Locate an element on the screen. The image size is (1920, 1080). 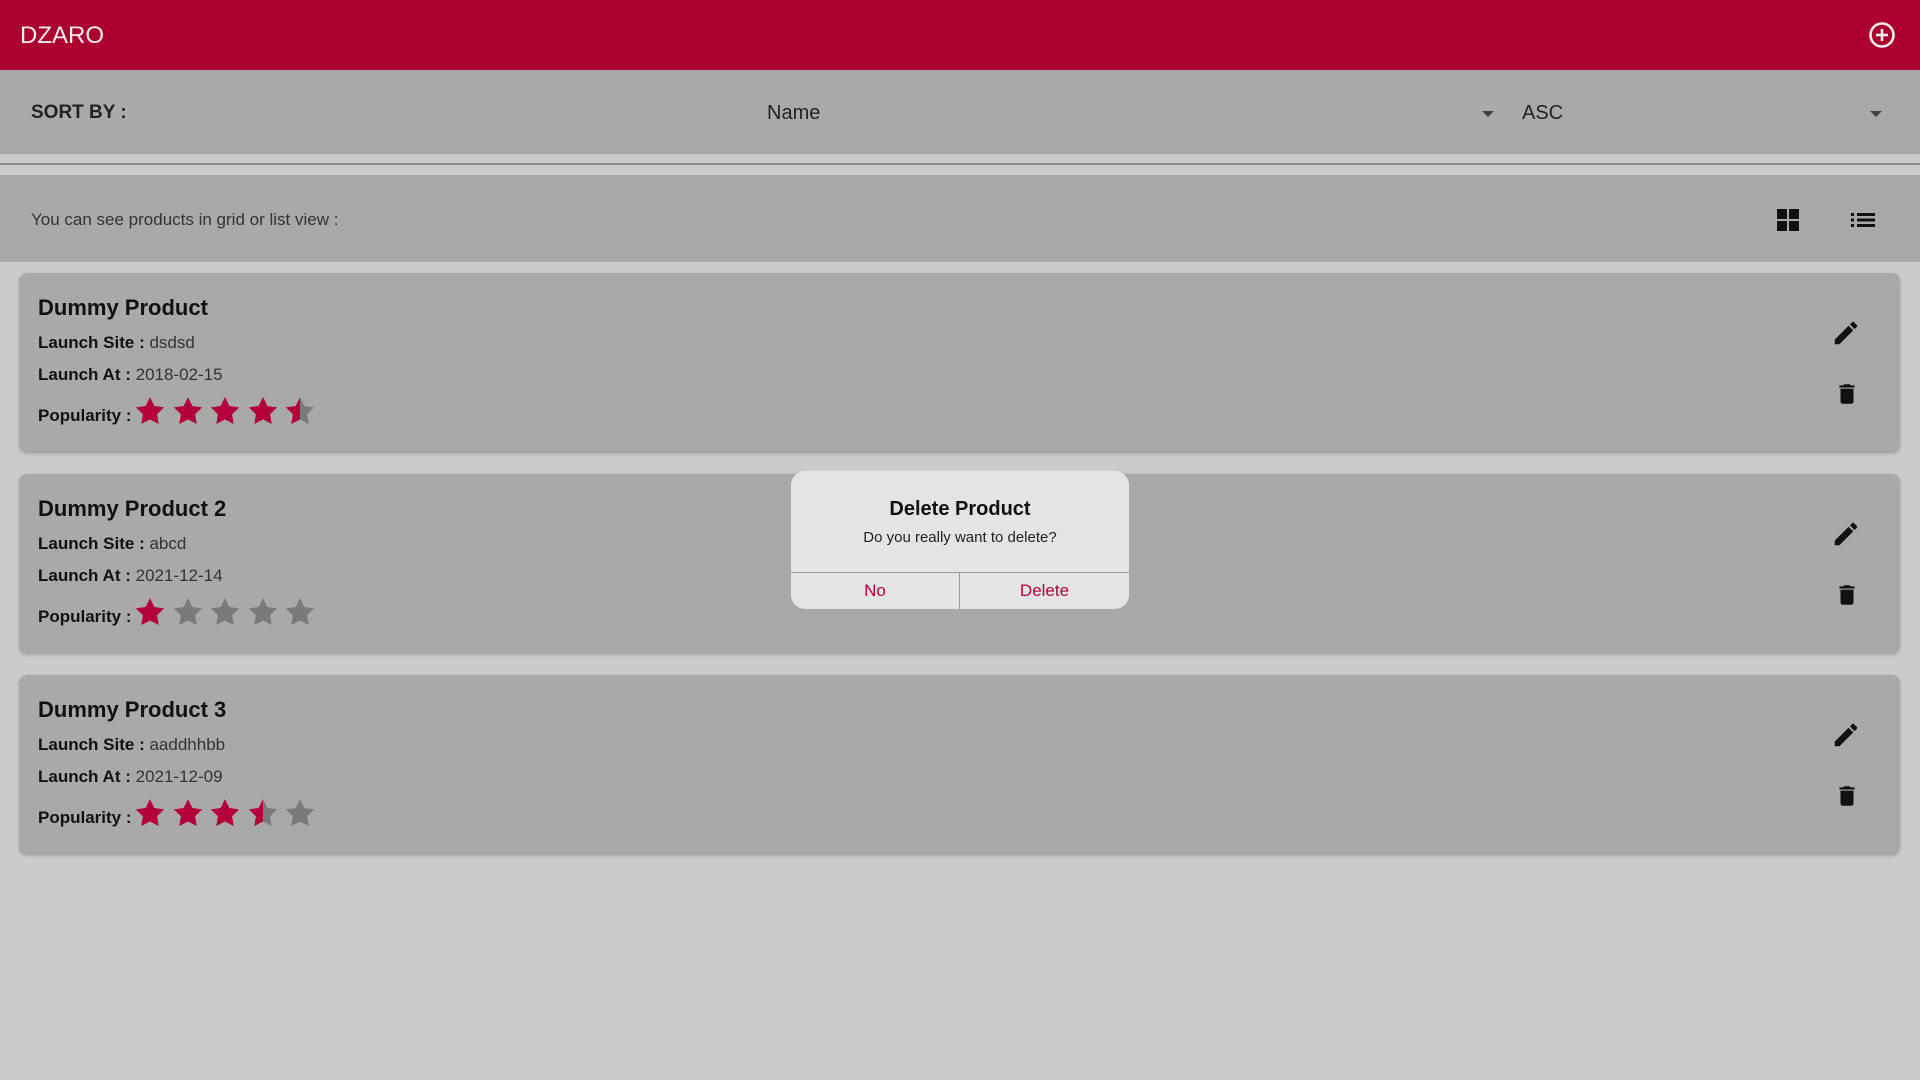
product-name: Dummy Product 2 is located at coordinates (132, 508).